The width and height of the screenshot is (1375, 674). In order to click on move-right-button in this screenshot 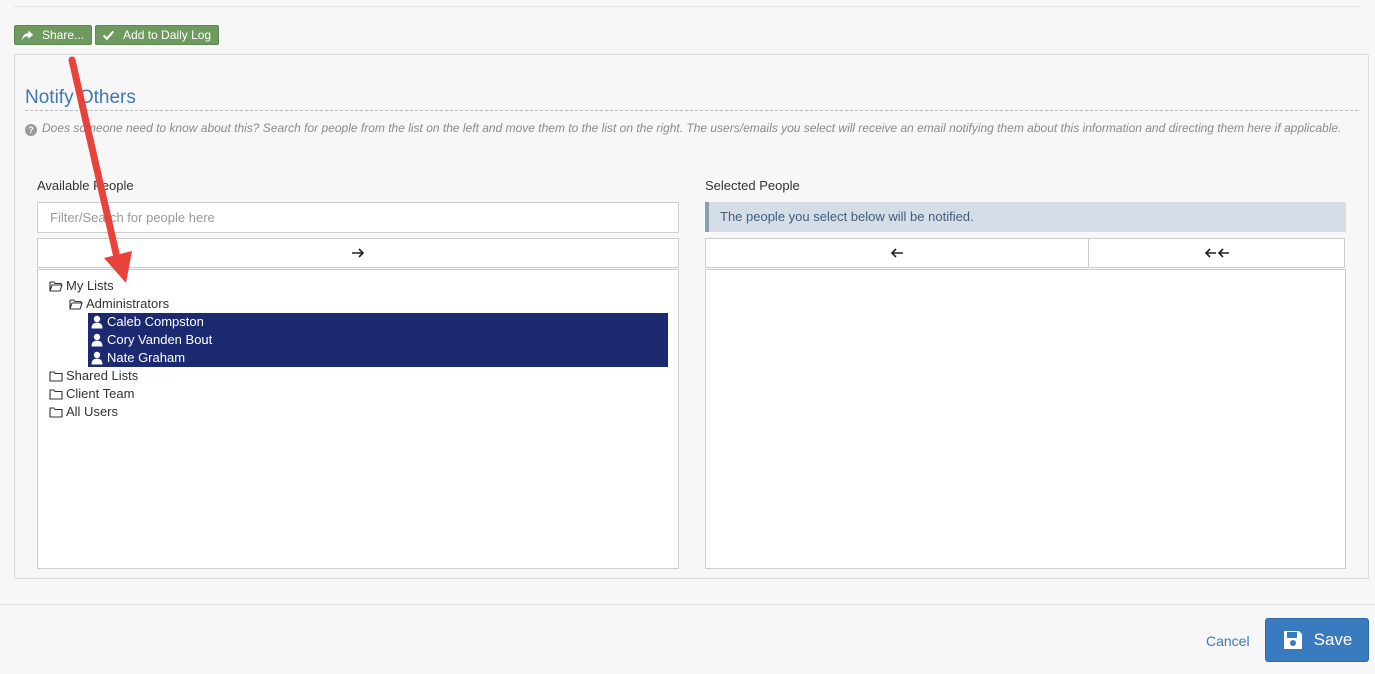, I will do `click(358, 253)`.